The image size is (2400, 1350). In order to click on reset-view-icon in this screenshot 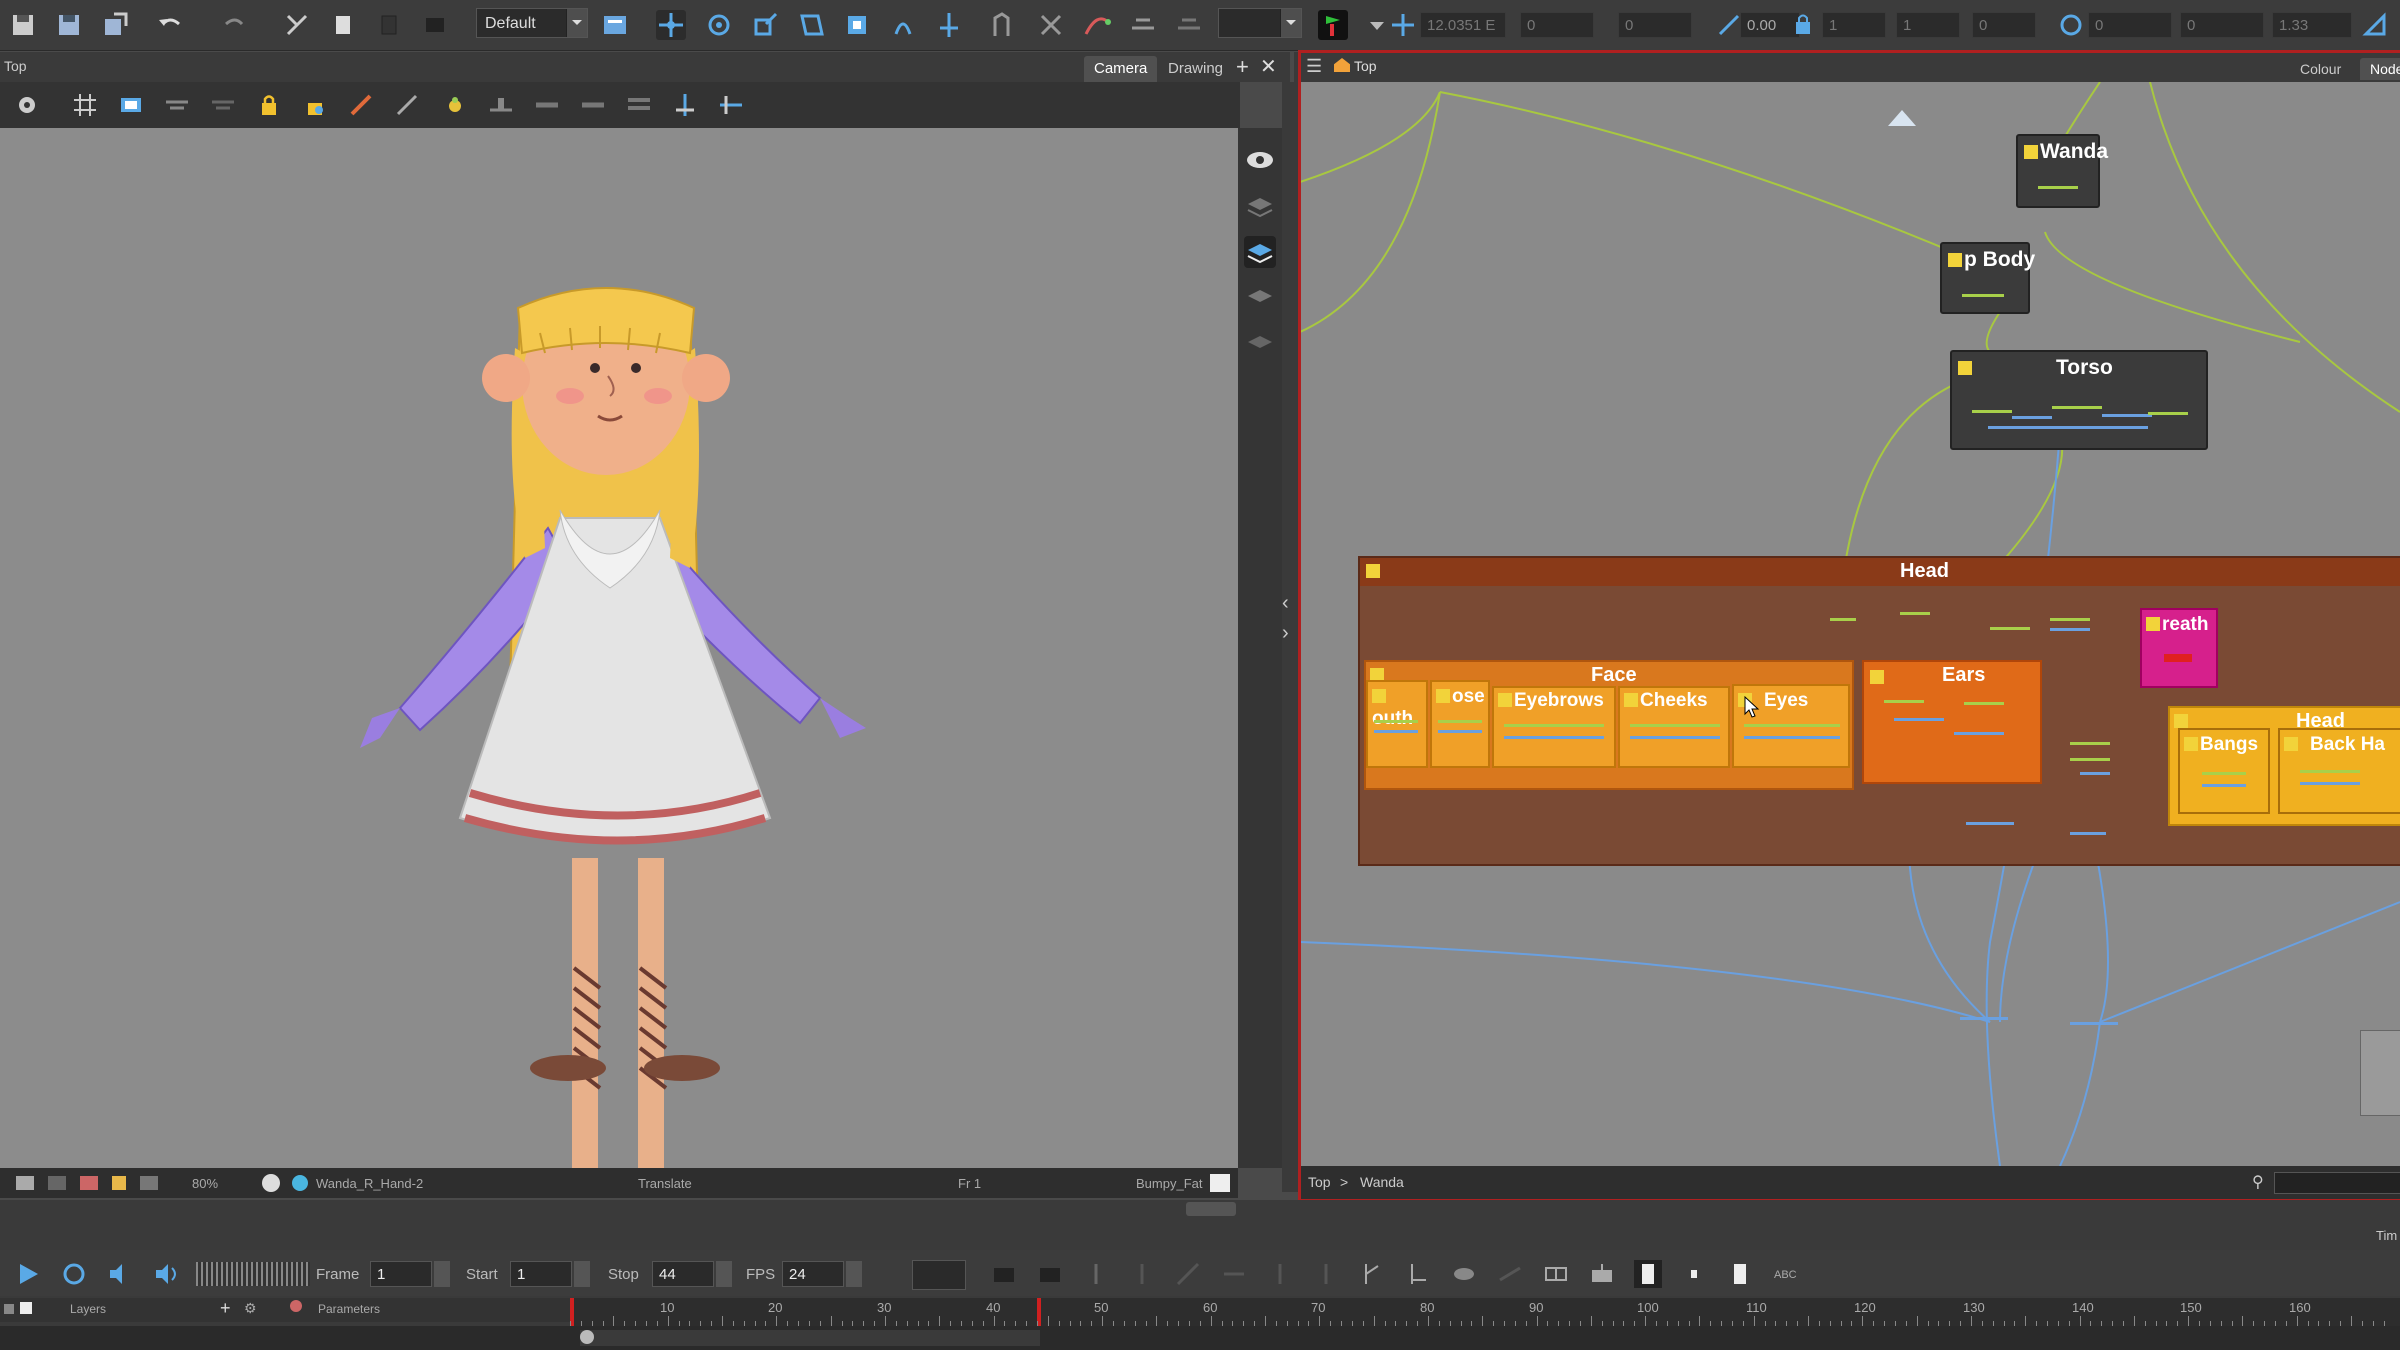, I will do `click(149, 1183)`.